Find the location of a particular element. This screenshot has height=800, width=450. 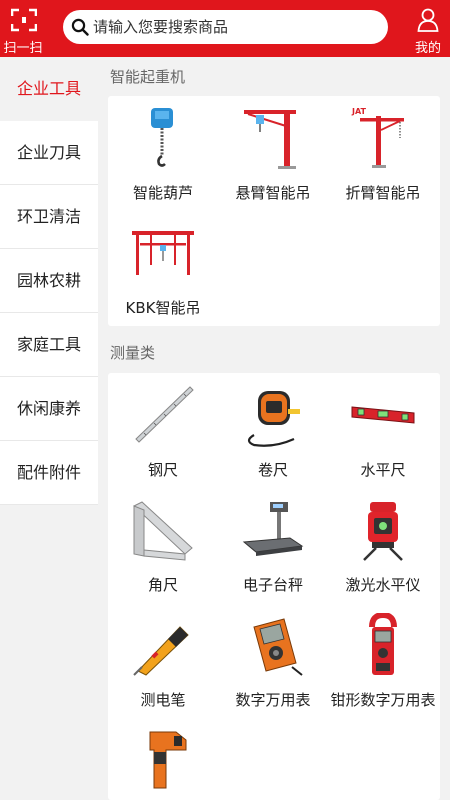

section-title-smart-cranes: 智能起重机 is located at coordinates (148, 77).